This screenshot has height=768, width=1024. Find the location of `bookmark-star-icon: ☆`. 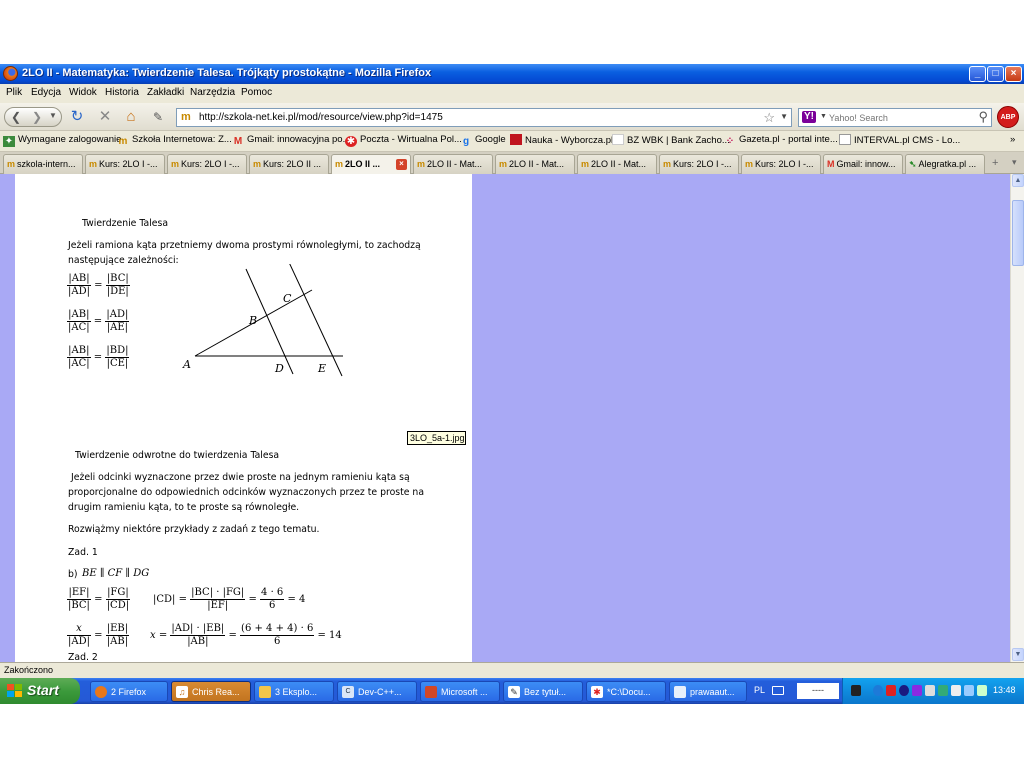

bookmark-star-icon: ☆ is located at coordinates (769, 118).